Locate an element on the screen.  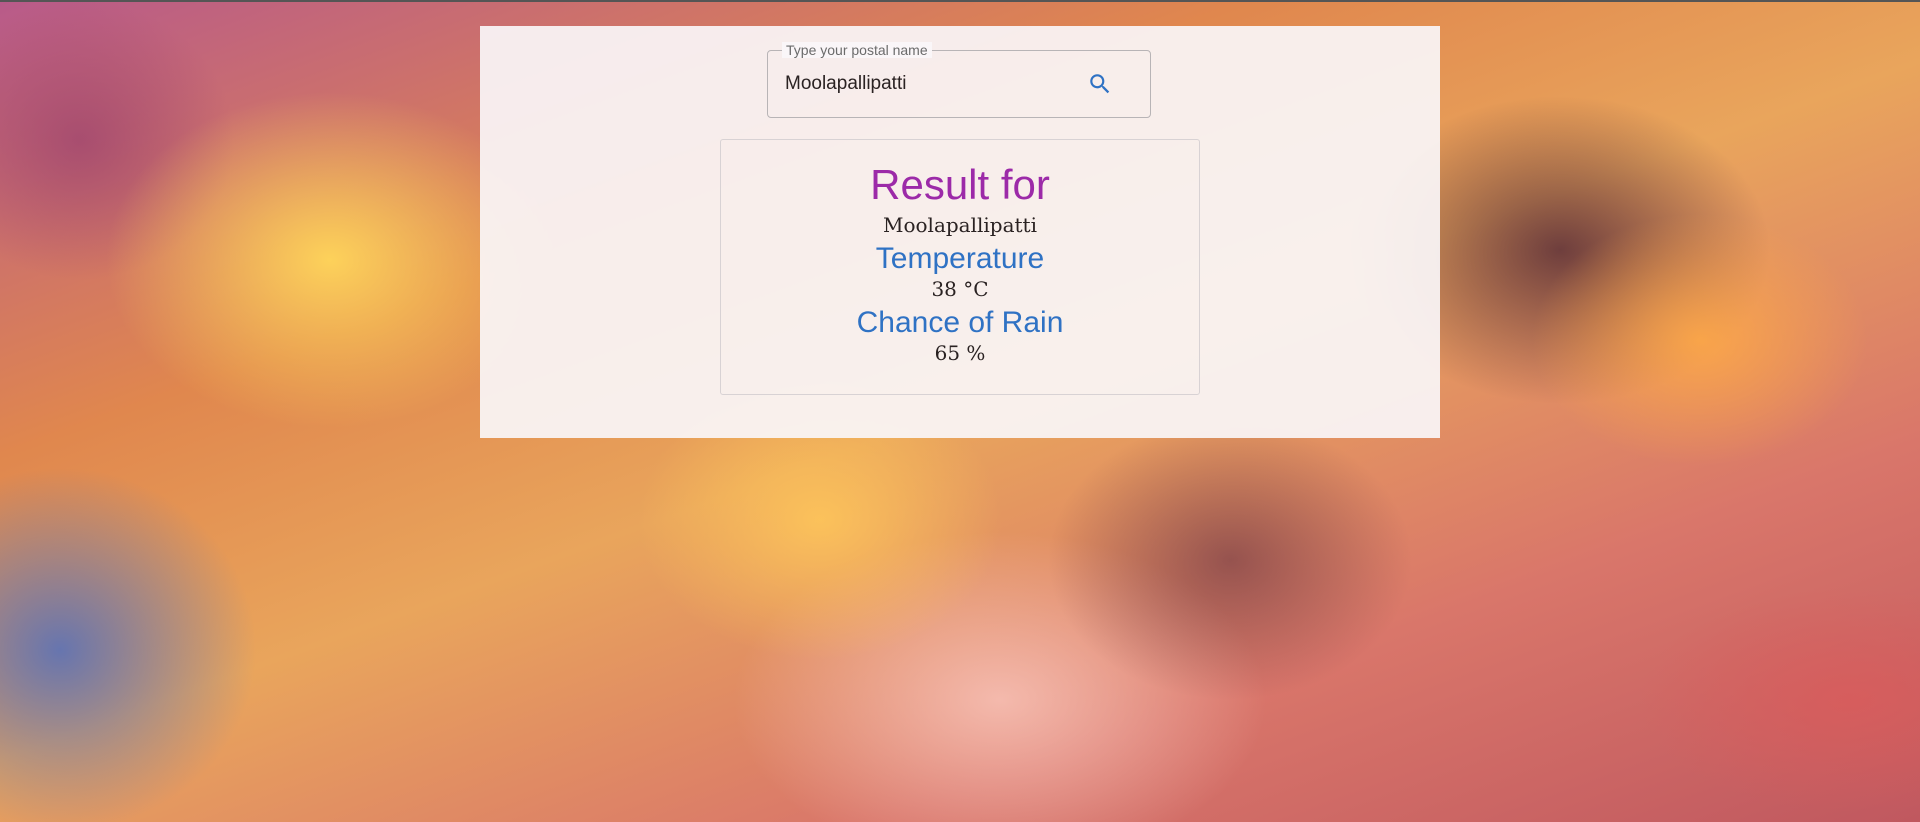
search-icon is located at coordinates (1100, 84).